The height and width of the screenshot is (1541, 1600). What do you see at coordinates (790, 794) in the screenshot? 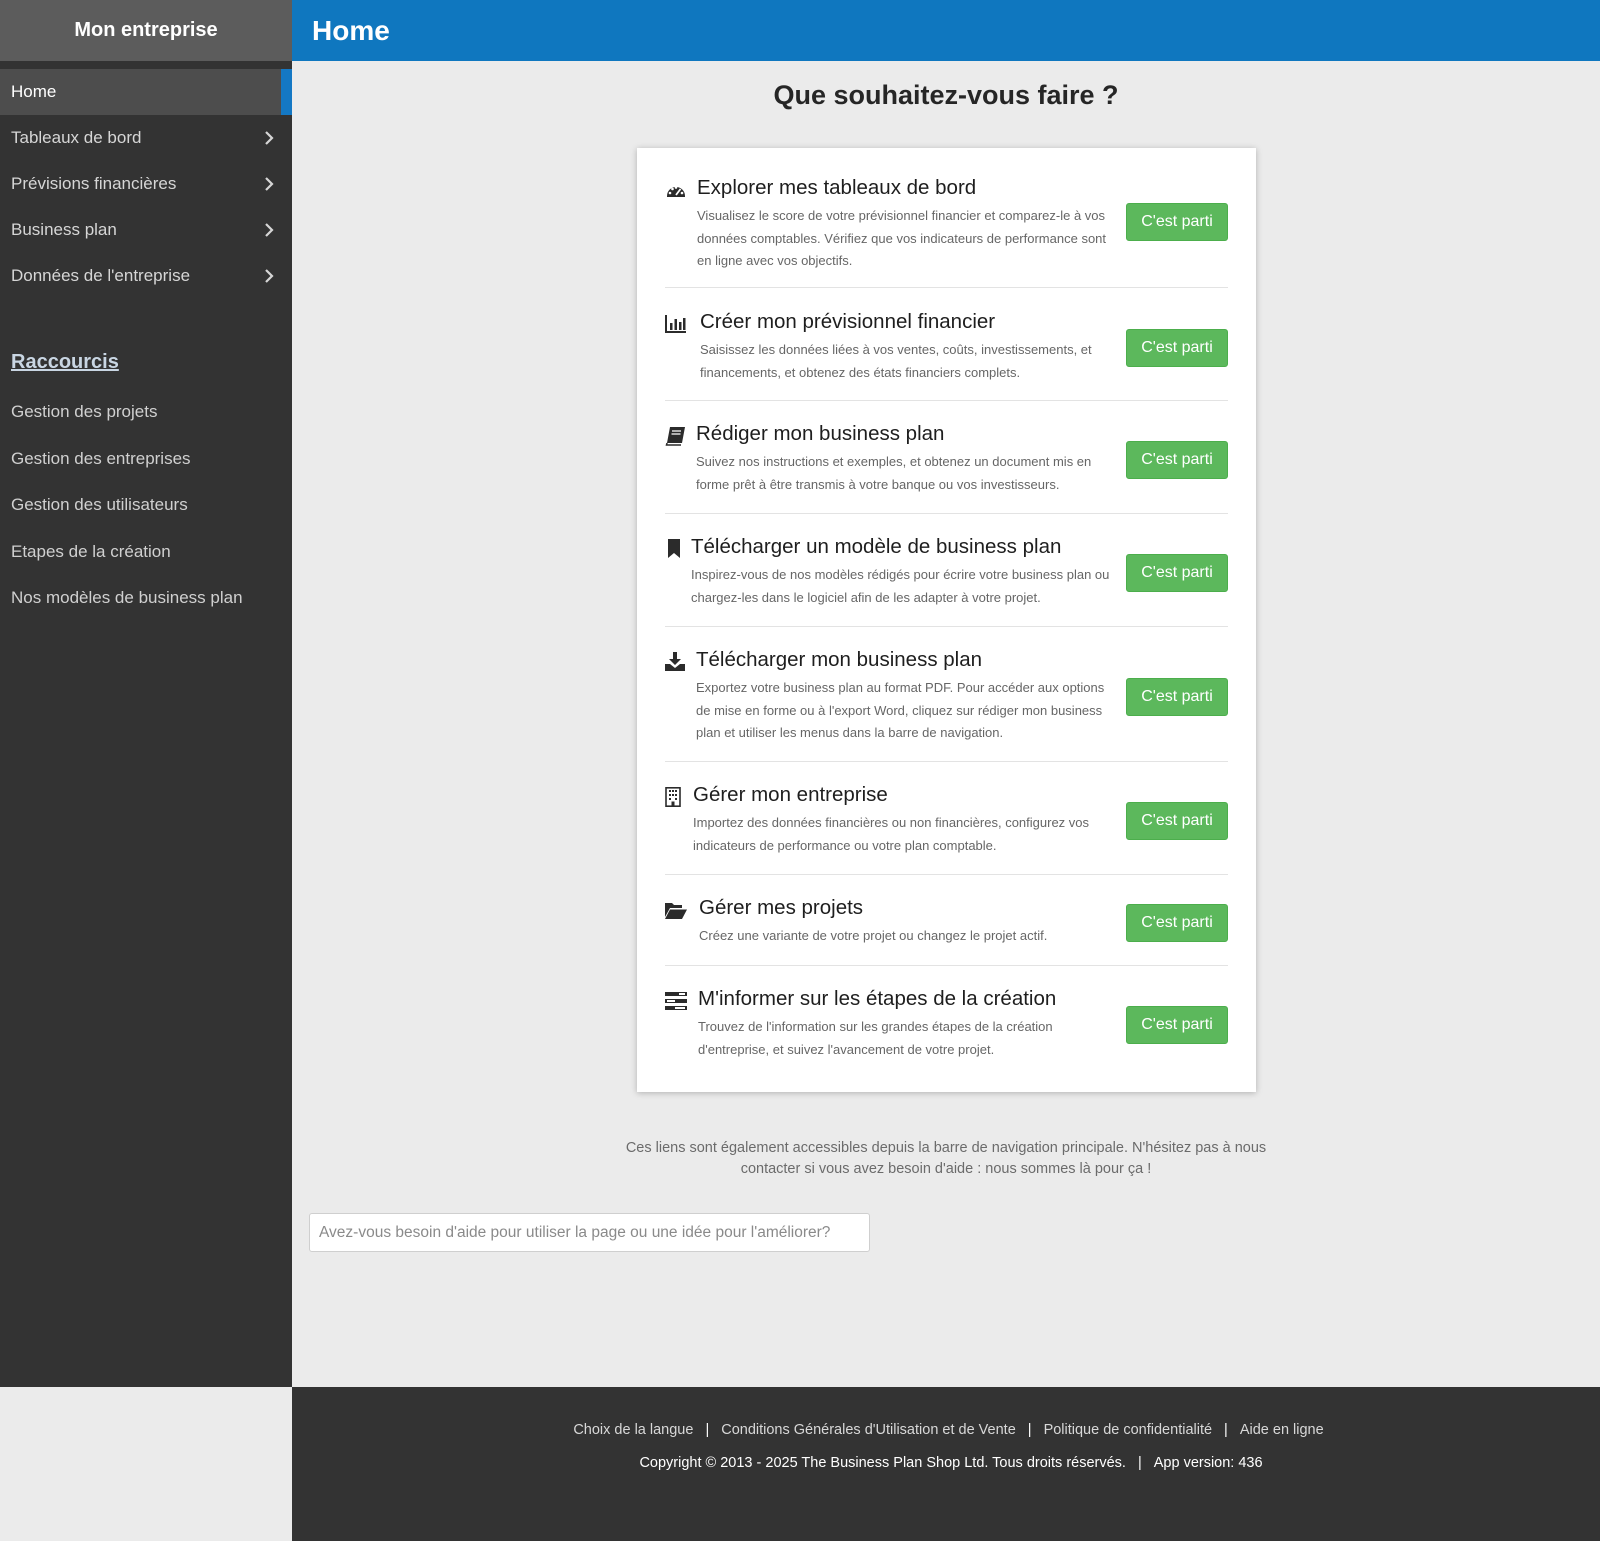
I see `action-title: Gérer mon entreprise` at bounding box center [790, 794].